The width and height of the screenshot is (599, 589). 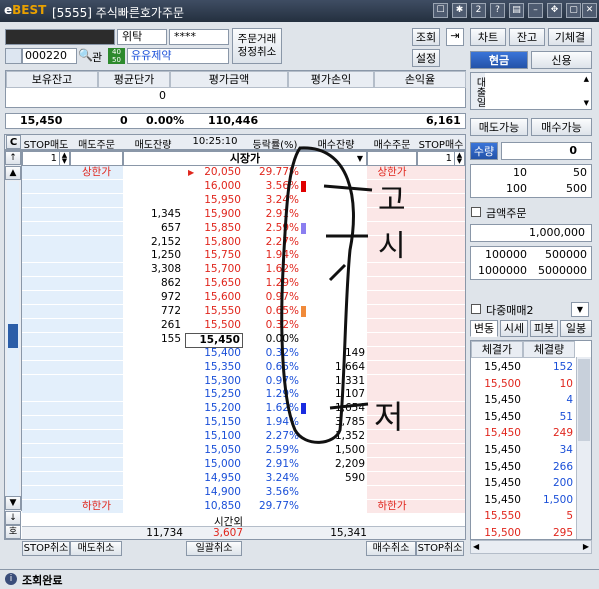 I want to click on order-book-row: 하한가 10,850 29.77% 하한가, so click(x=235, y=506).